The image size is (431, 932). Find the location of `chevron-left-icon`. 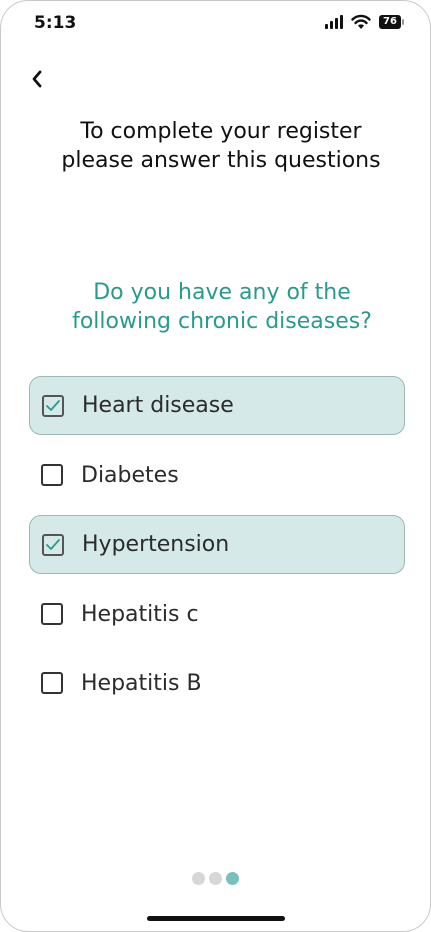

chevron-left-icon is located at coordinates (37, 79).